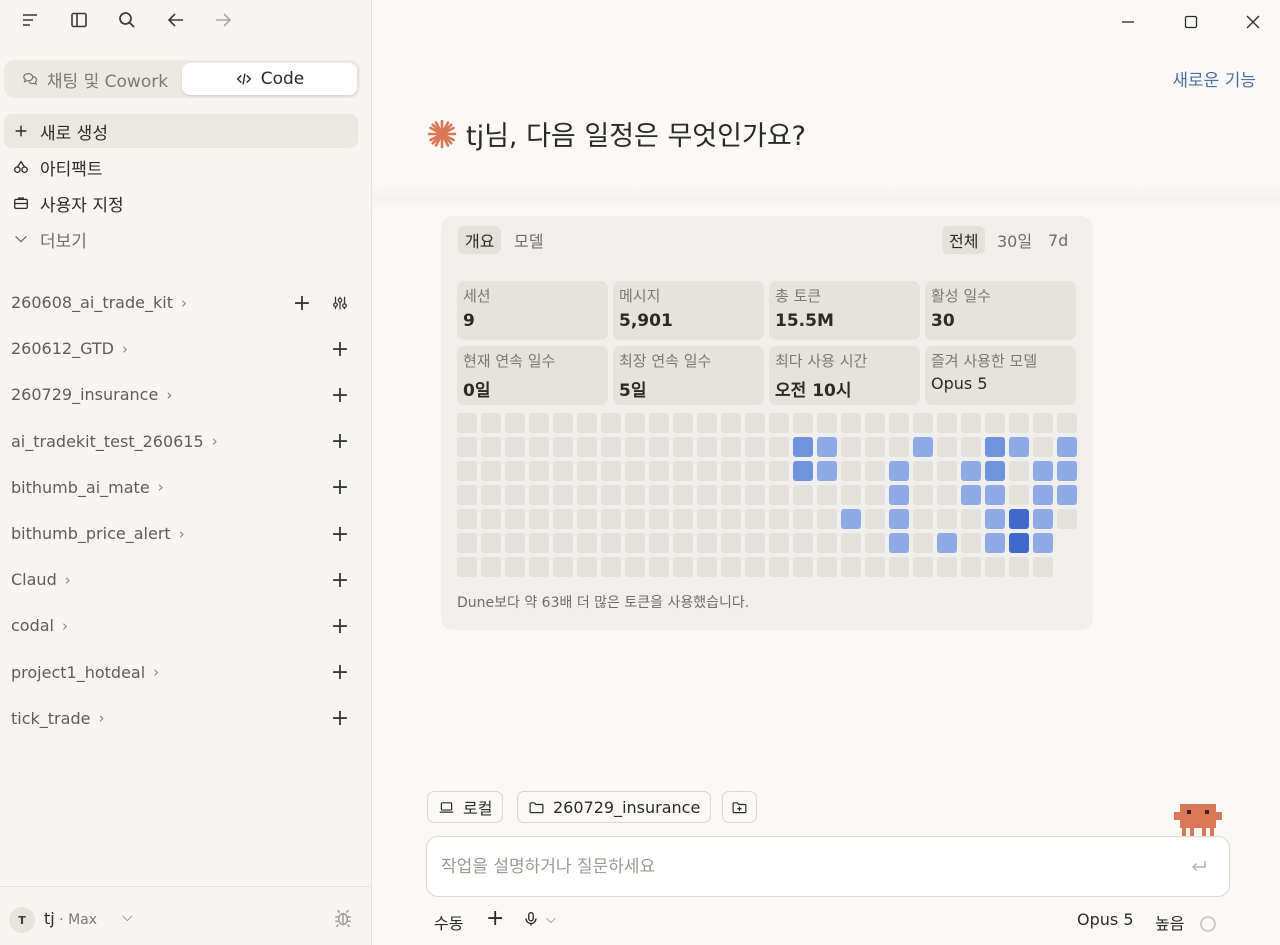 This screenshot has width=1280, height=945. What do you see at coordinates (70, 918) in the screenshot?
I see `user-name: tj · Max` at bounding box center [70, 918].